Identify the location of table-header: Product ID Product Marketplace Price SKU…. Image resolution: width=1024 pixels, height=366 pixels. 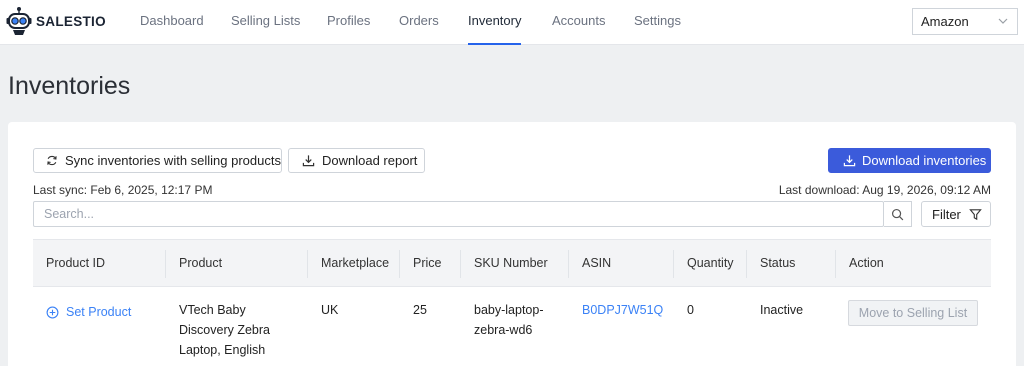
(512, 263).